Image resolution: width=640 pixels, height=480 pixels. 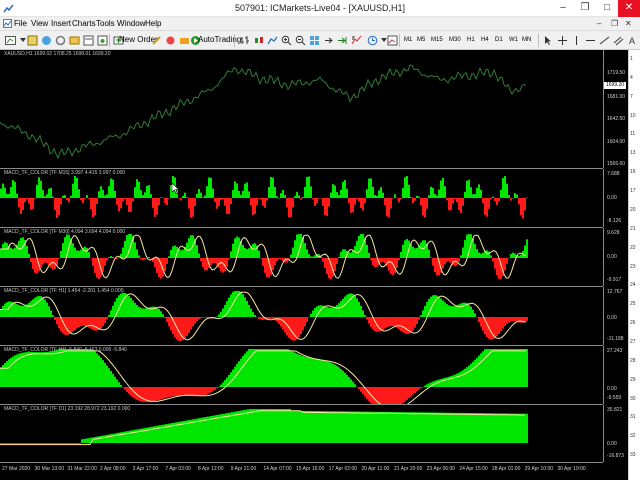 I want to click on mdi-close-button: ✕, so click(x=628, y=23).